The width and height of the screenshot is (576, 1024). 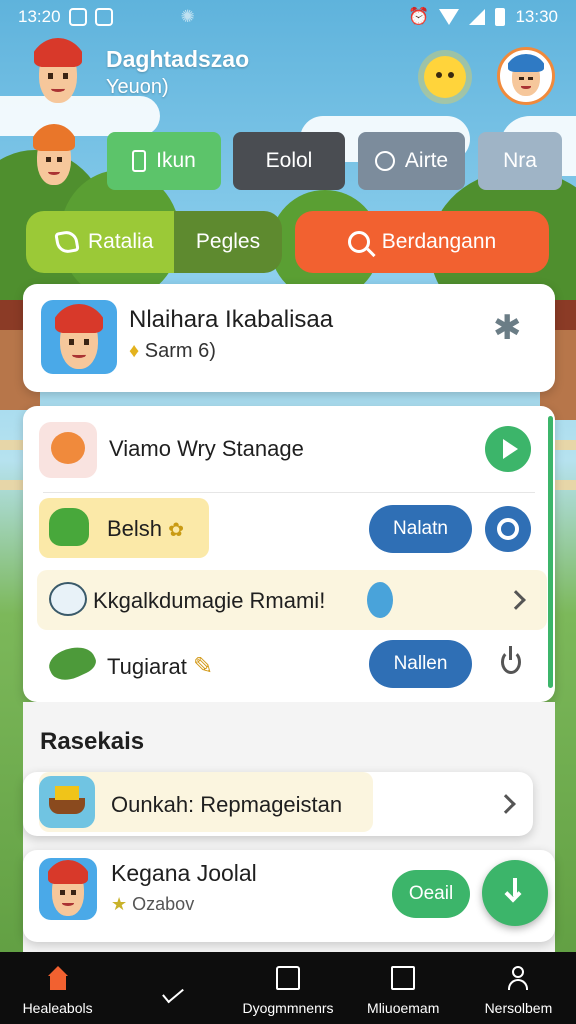 I want to click on nav-item-label: Healeabols, so click(x=57, y=1008).